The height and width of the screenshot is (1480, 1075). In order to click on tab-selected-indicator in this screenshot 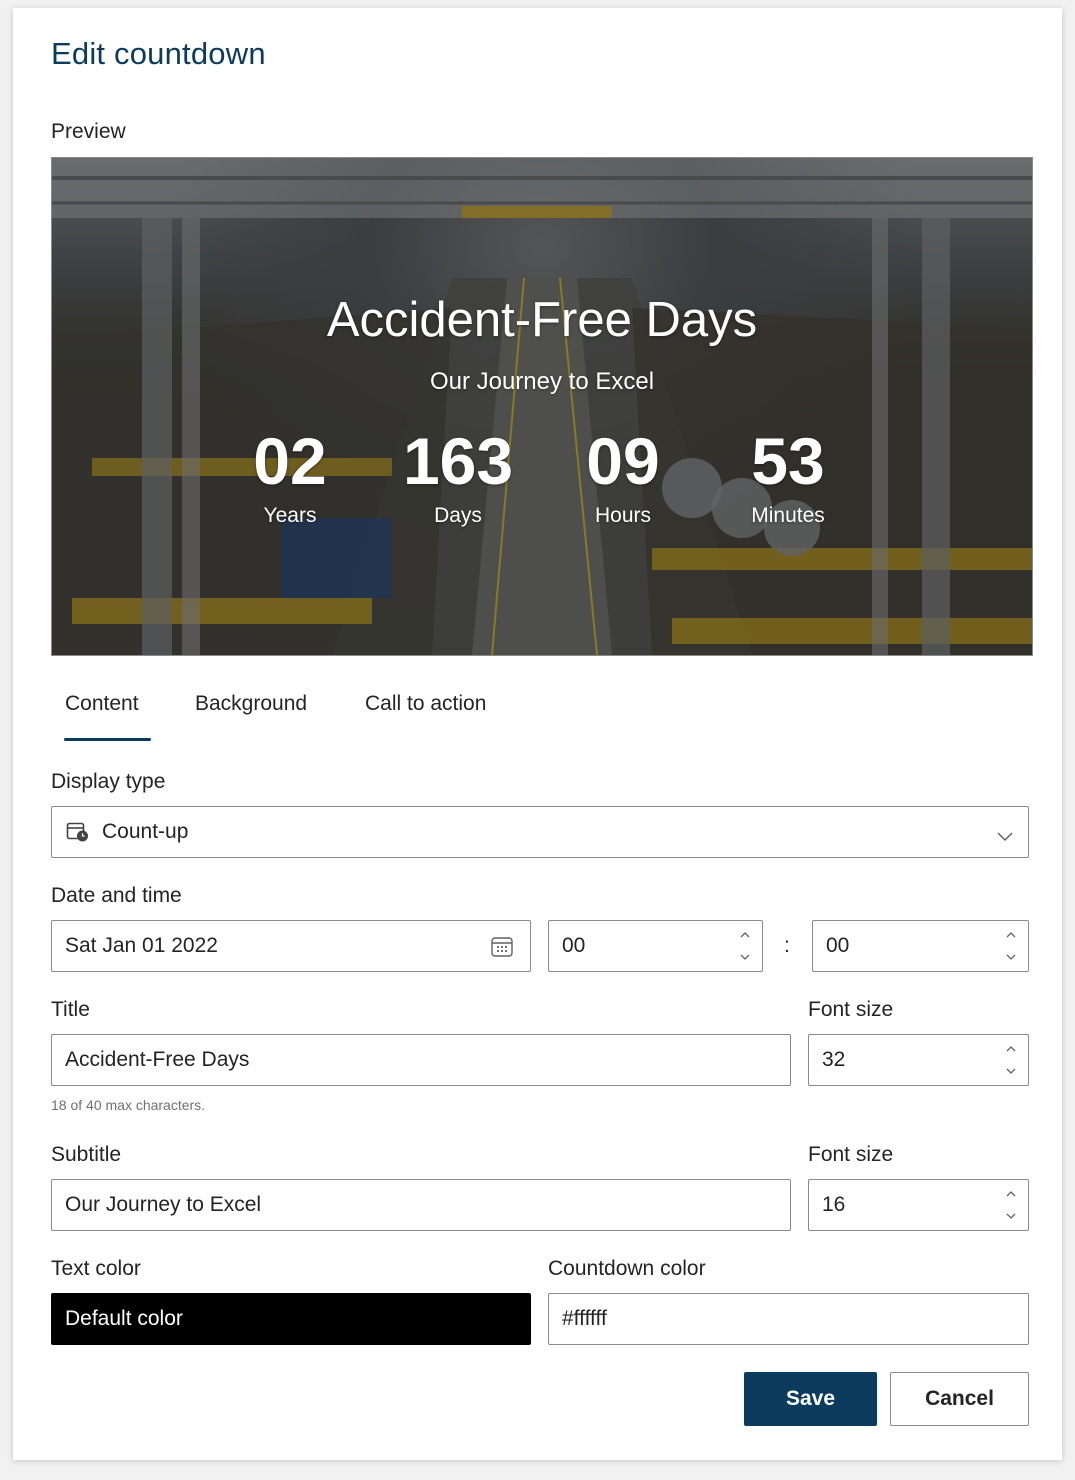, I will do `click(107, 739)`.